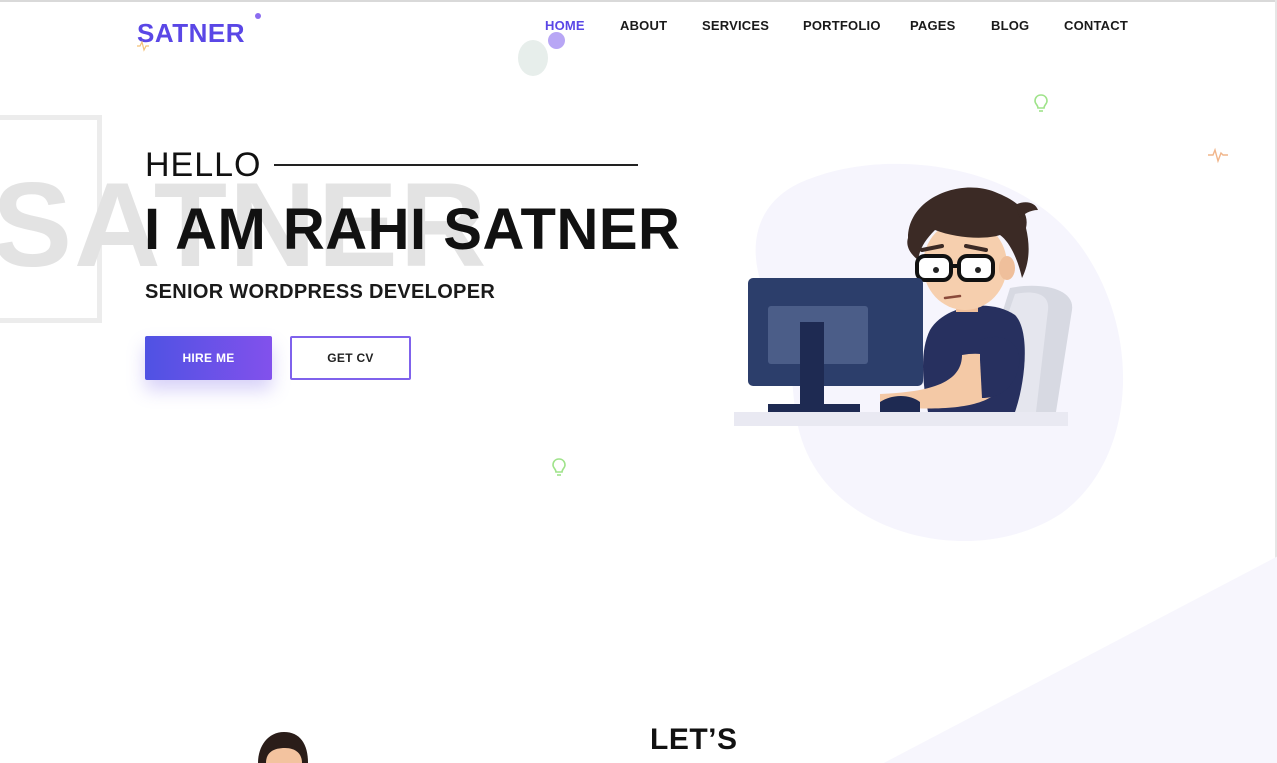 This screenshot has height=763, width=1277. Describe the element at coordinates (1010, 25) in the screenshot. I see `nav-item-blog: BLOG` at that location.